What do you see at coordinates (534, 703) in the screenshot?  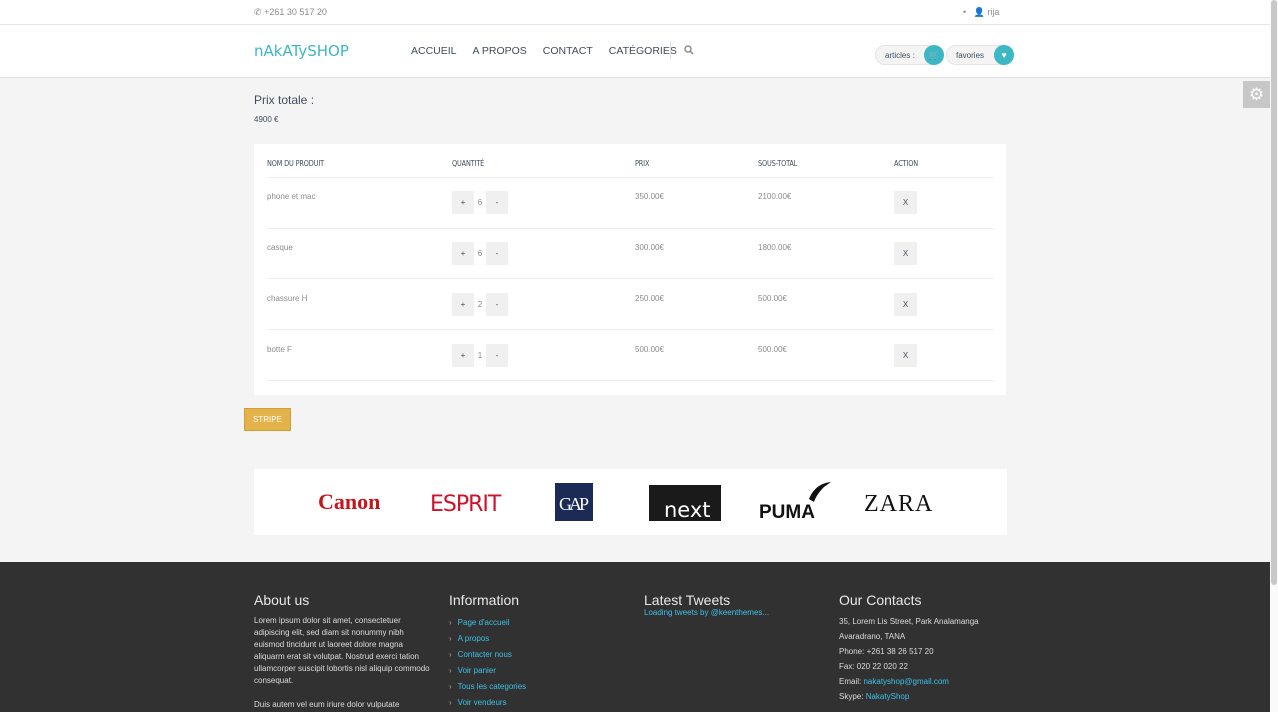 I see `footer-link: Voir vendeurs` at bounding box center [534, 703].